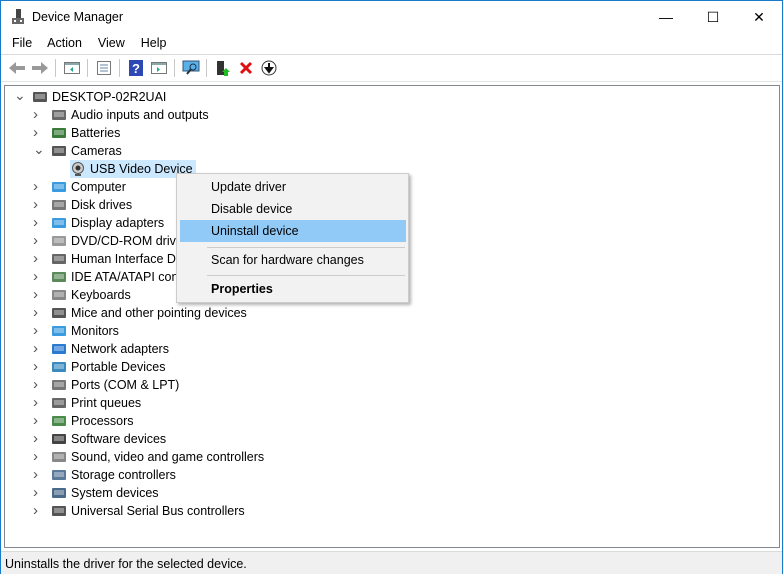 The height and width of the screenshot is (574, 783). I want to click on tree-item-content: Display adapters, so click(107, 223).